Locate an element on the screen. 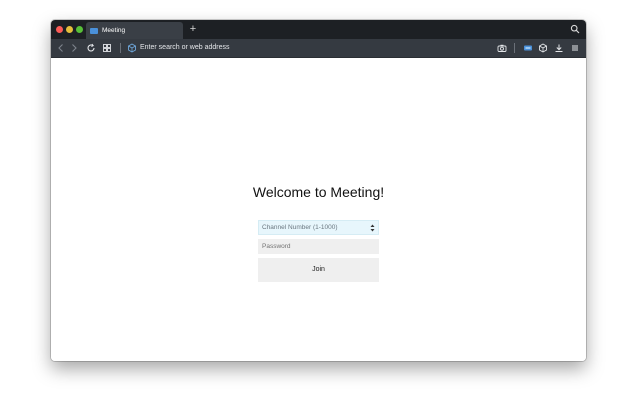 The height and width of the screenshot is (400, 640). meeting-favicon-icon is located at coordinates (94, 30).